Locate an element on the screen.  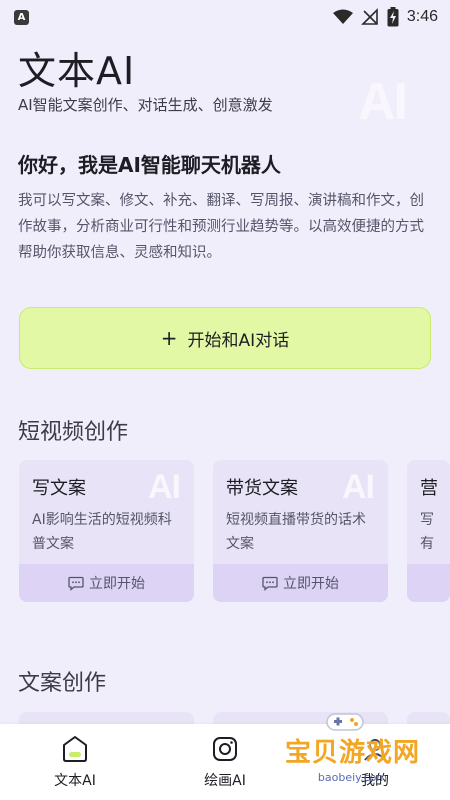
card-partial: 营 写有 is located at coordinates (428, 531).